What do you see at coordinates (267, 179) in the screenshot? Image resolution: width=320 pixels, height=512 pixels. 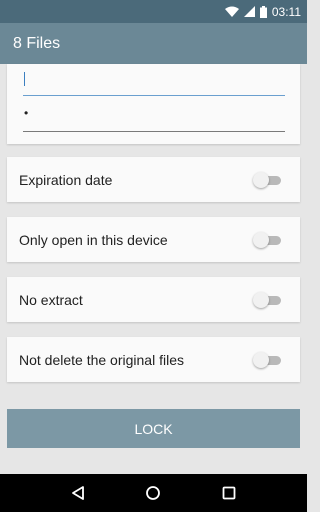 I see `expiration-date-toggle` at bounding box center [267, 179].